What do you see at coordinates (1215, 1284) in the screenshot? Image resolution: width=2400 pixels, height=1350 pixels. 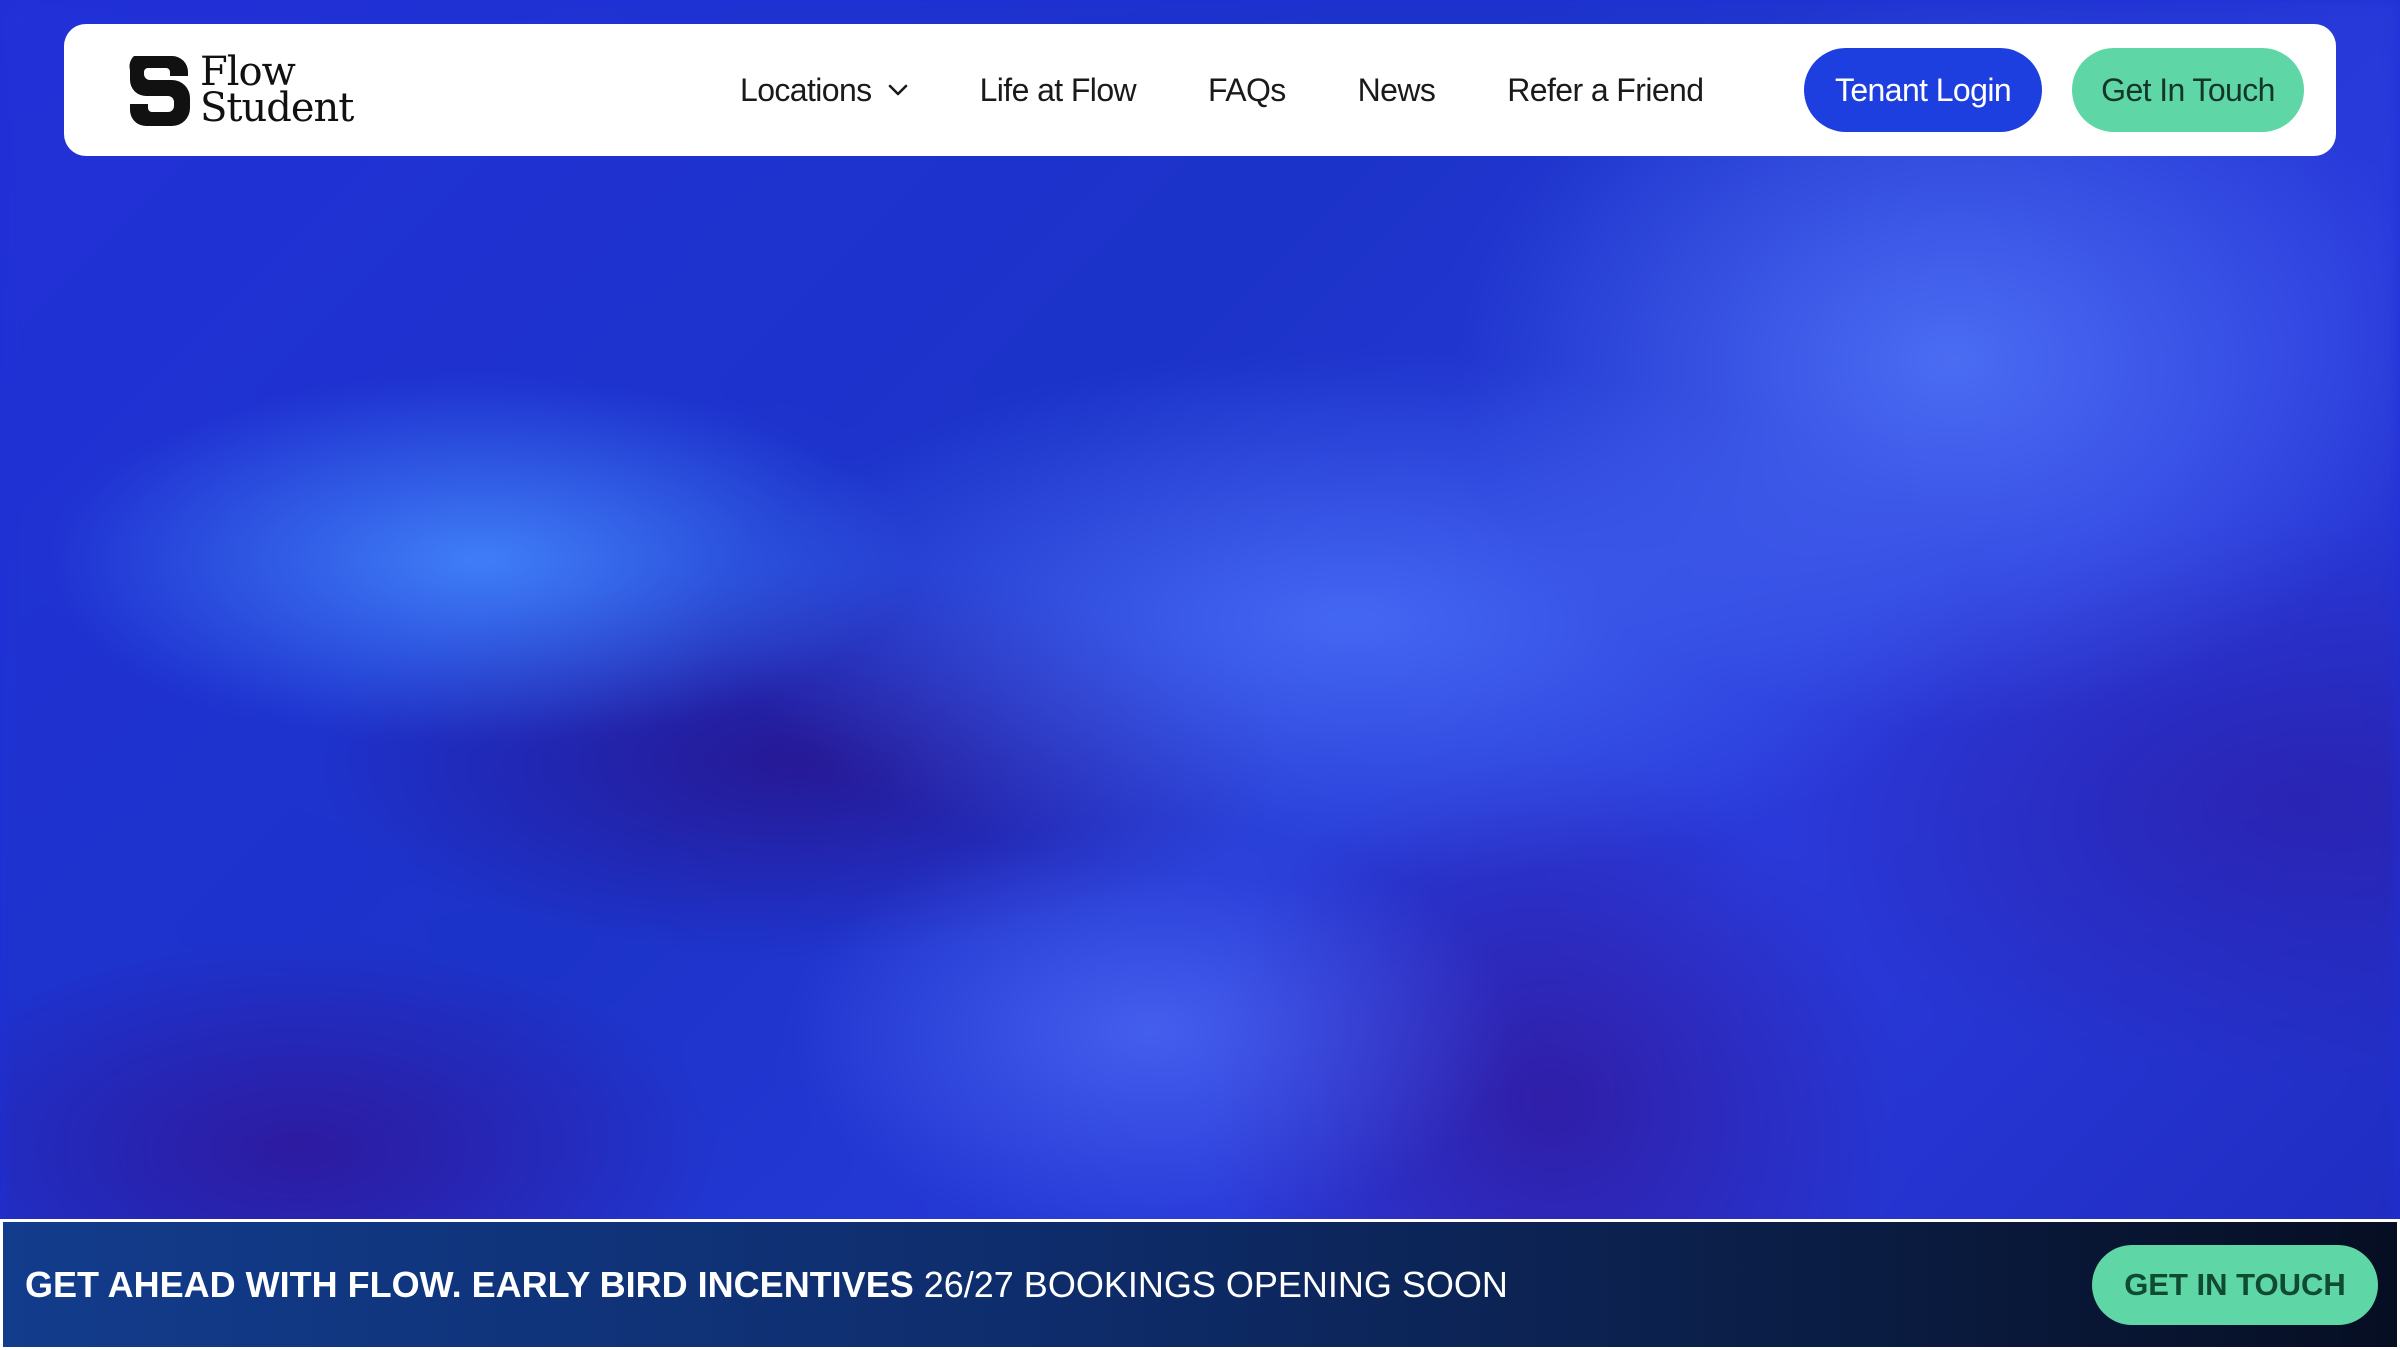 I see `promo-headline-regular: 26/27 BOOKINGS OPENING SOON` at bounding box center [1215, 1284].